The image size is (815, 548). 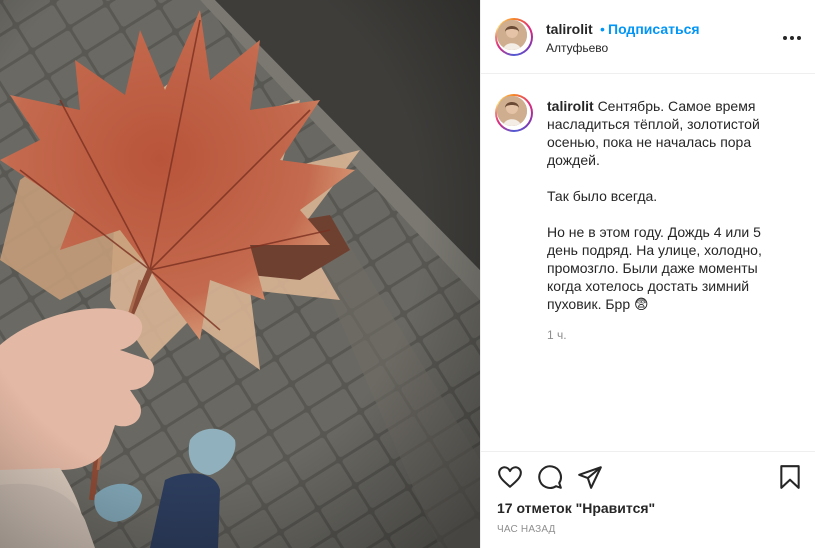 I want to click on caption-text-2: Так было всегда., so click(x=602, y=196).